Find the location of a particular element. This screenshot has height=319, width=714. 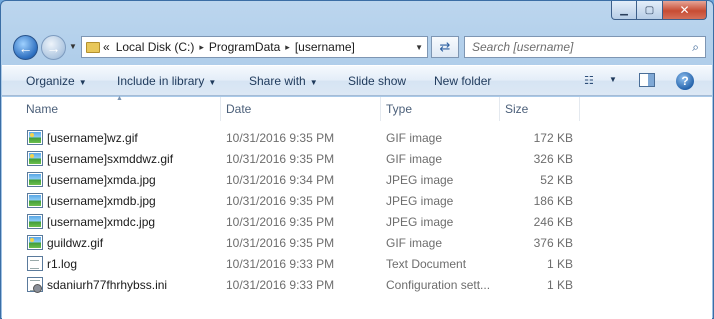

text-document-icon is located at coordinates (35, 263).